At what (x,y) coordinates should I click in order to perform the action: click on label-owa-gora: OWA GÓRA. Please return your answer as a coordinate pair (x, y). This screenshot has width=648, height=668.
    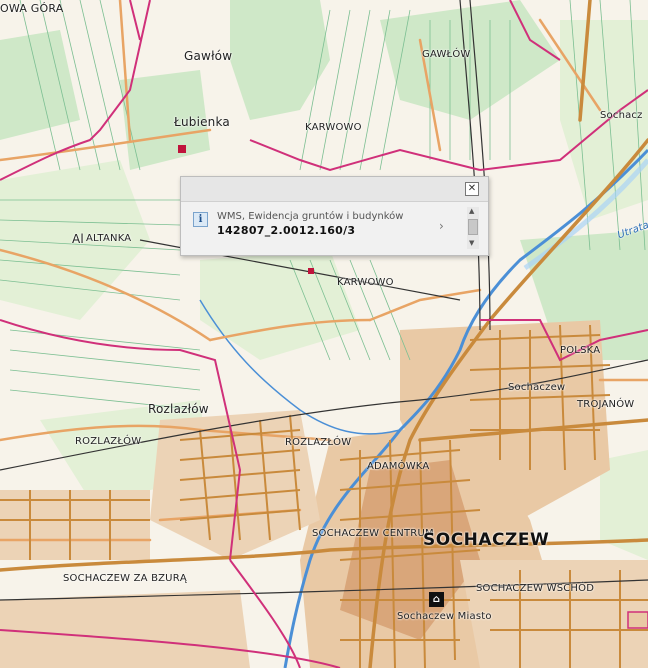
    Looking at the image, I should click on (32, 8).